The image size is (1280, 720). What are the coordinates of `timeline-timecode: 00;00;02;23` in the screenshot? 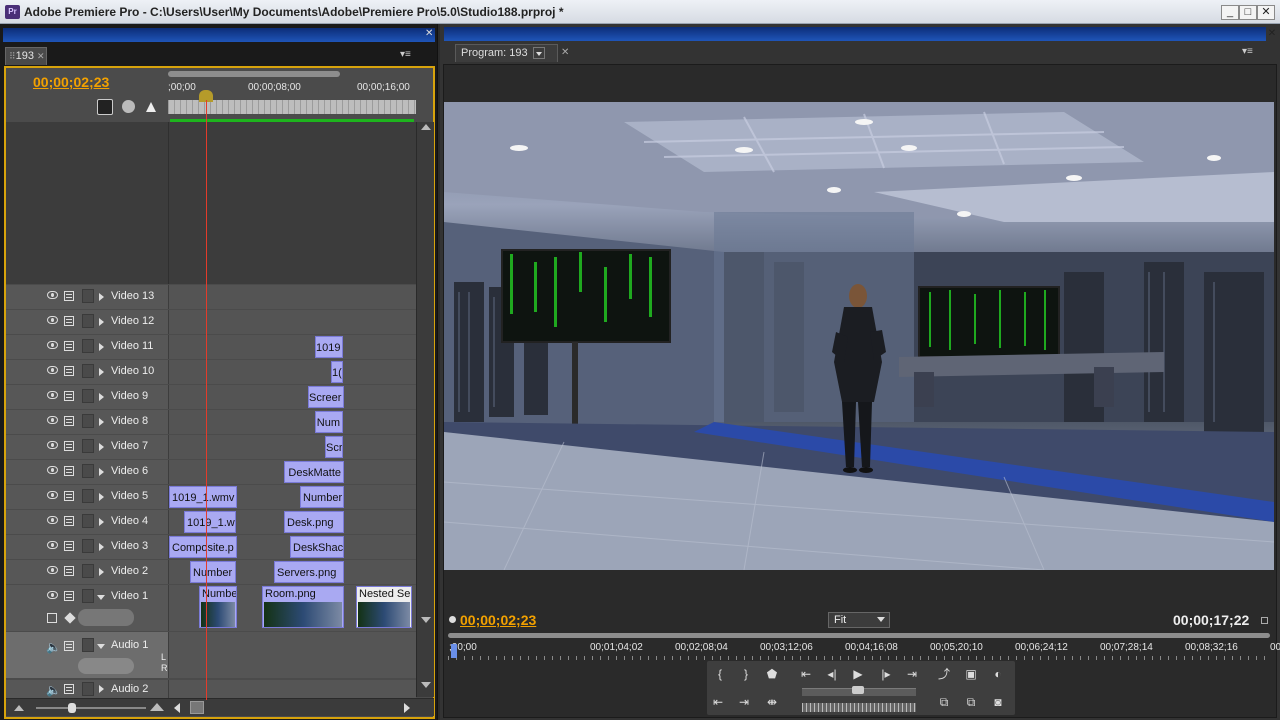 It's located at (71, 82).